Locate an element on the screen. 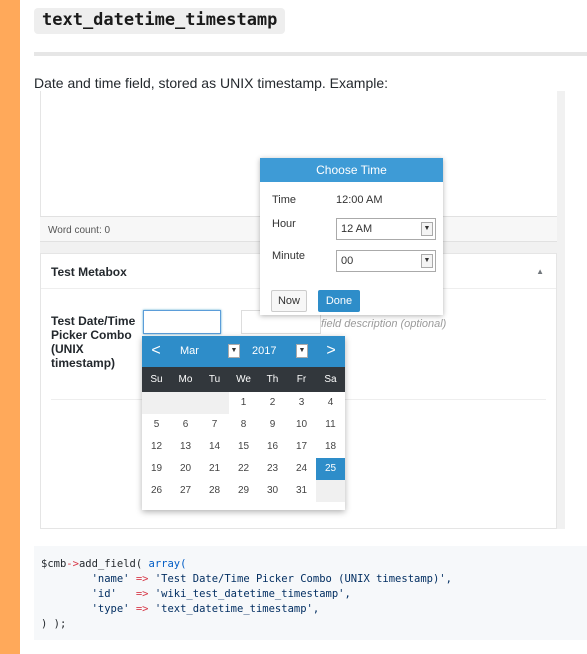 Image resolution: width=587 pixels, height=654 pixels. hour-label: Hour is located at coordinates (284, 224).